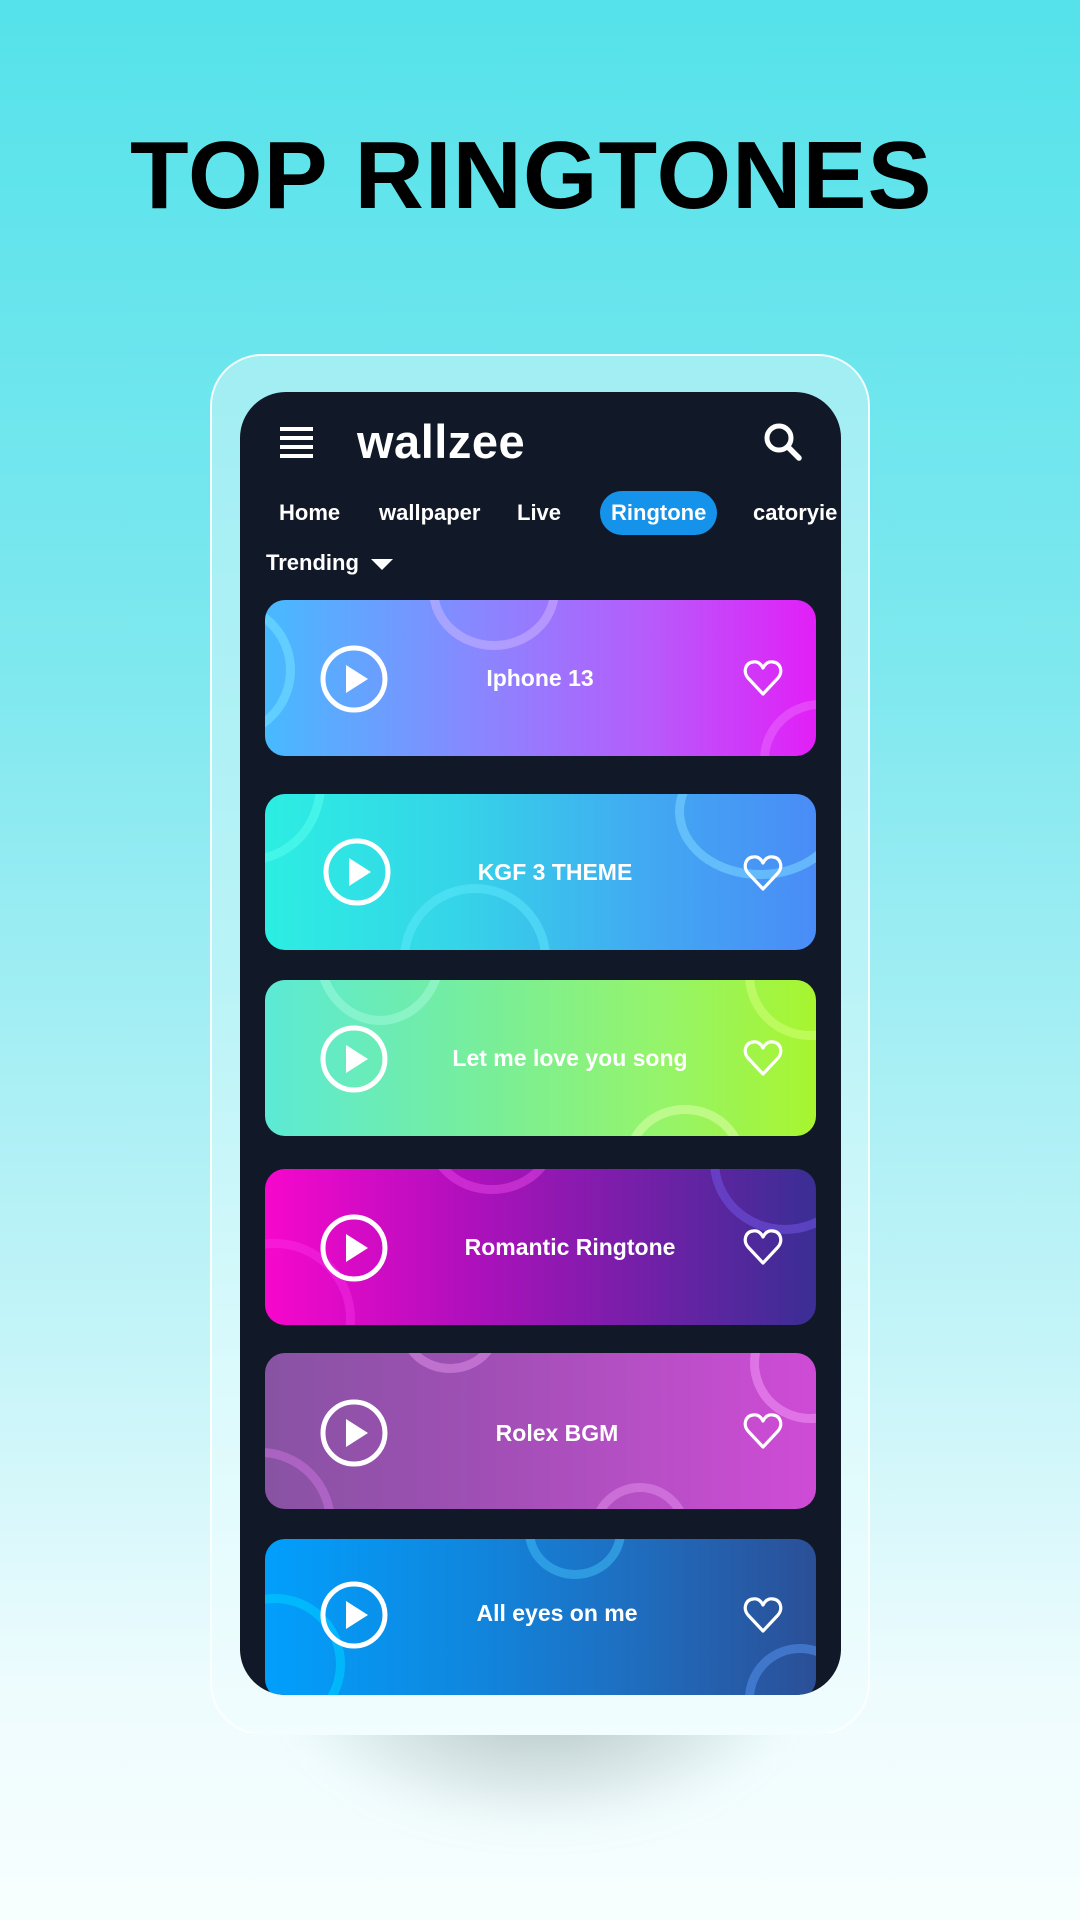  I want to click on tab-ringtone: Ringtone, so click(659, 513).